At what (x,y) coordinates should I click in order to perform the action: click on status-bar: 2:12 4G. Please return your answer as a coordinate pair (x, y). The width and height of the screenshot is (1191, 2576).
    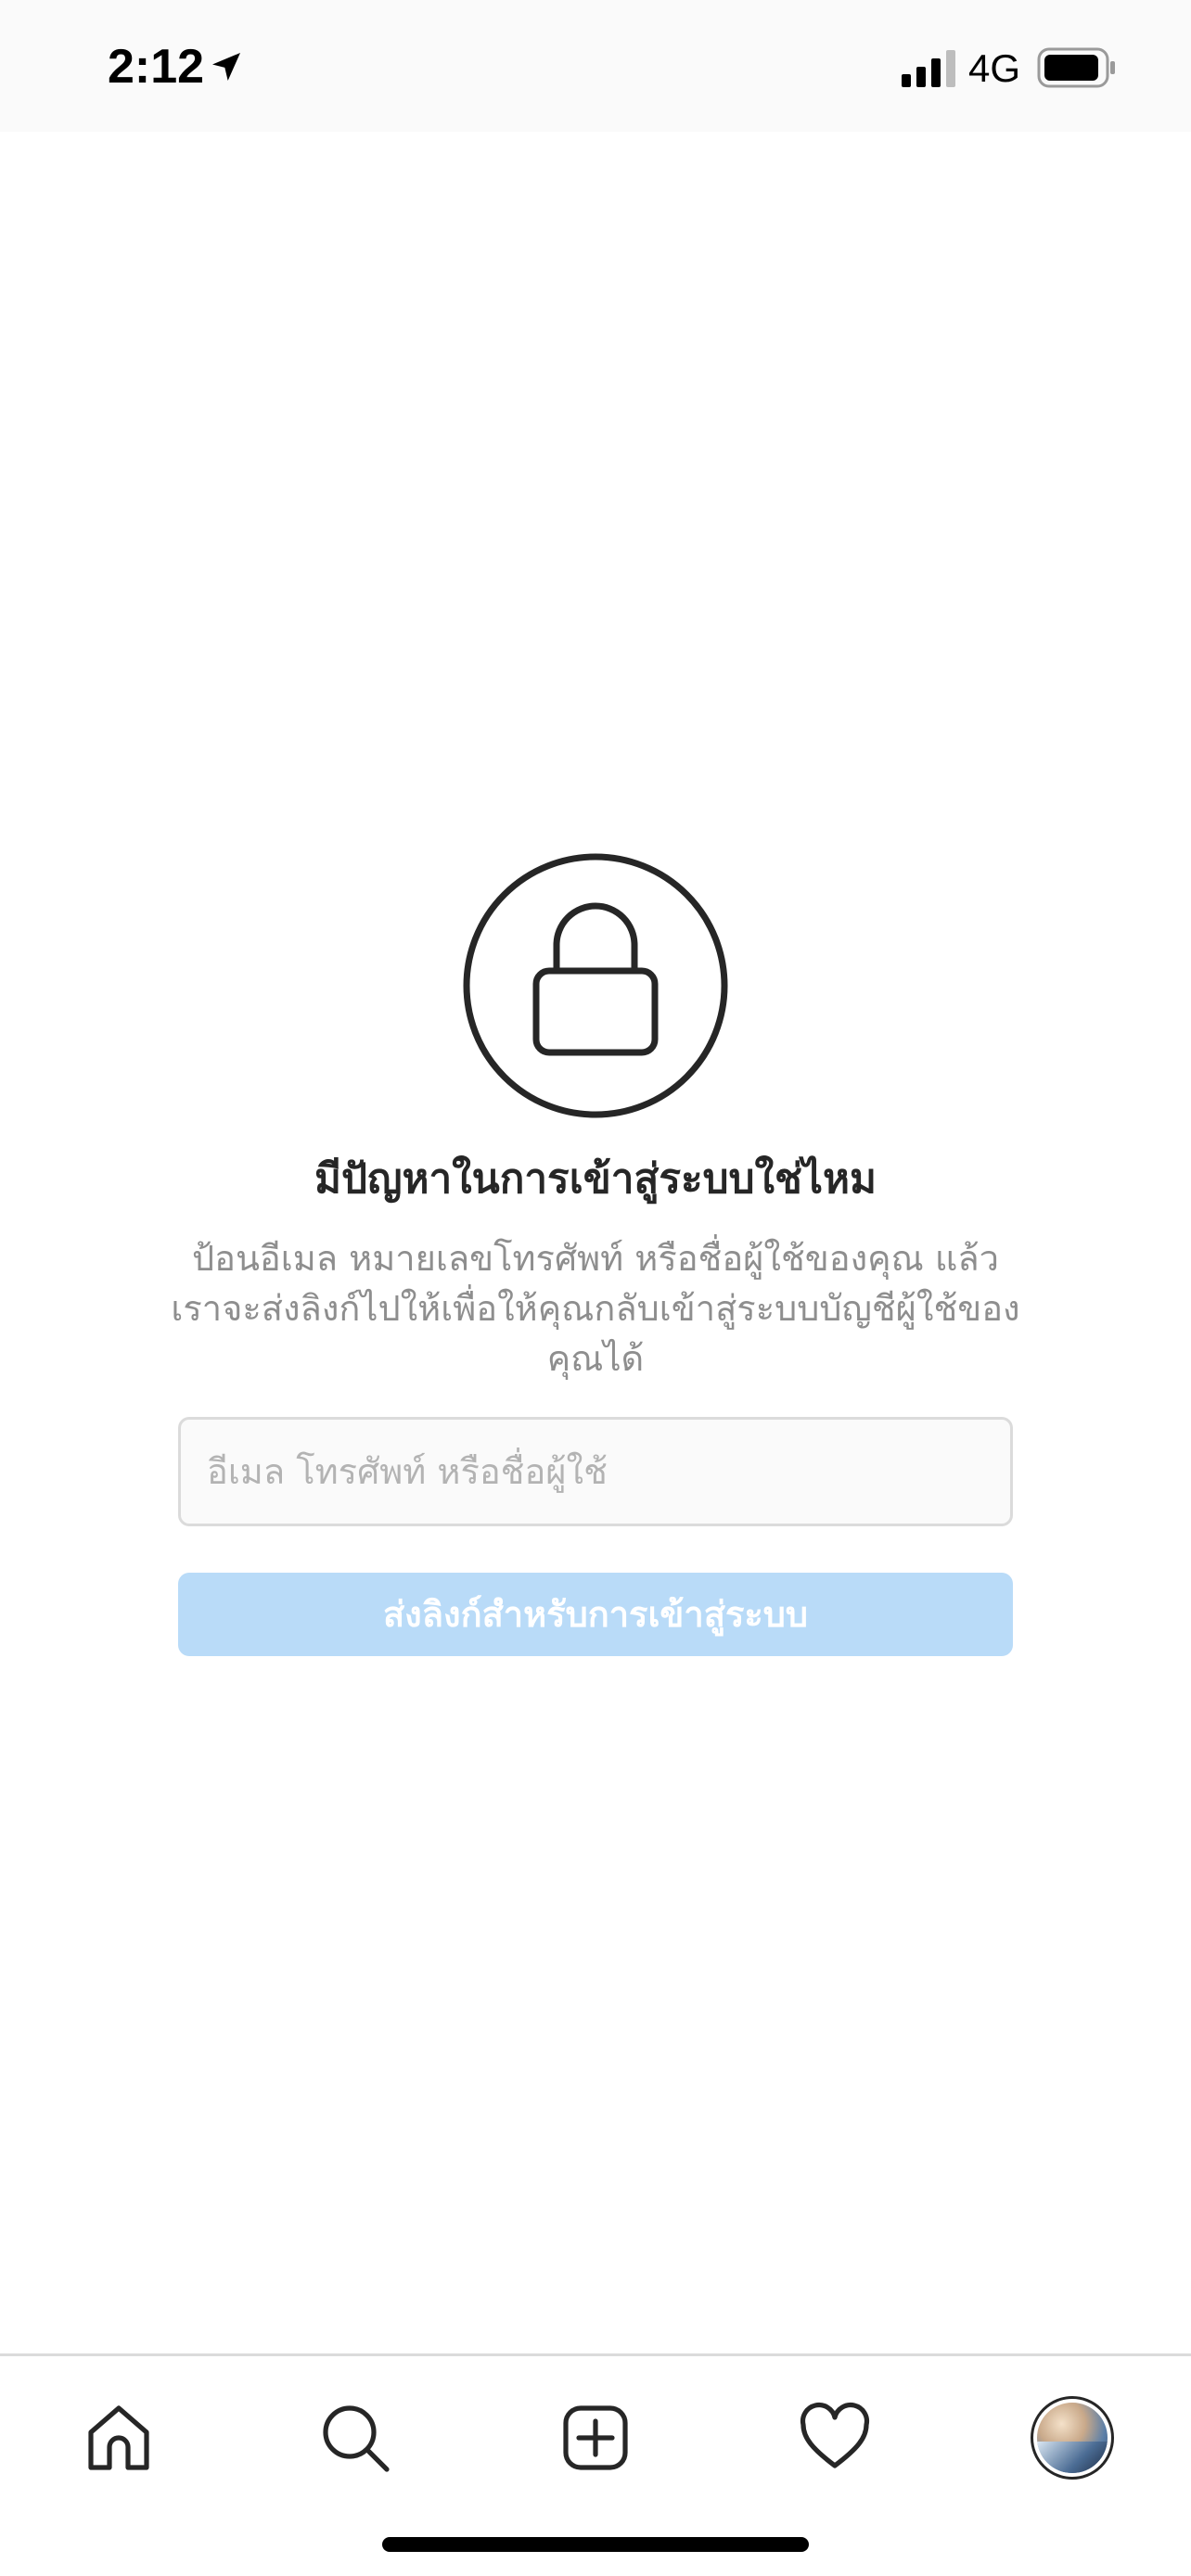
    Looking at the image, I should click on (595, 66).